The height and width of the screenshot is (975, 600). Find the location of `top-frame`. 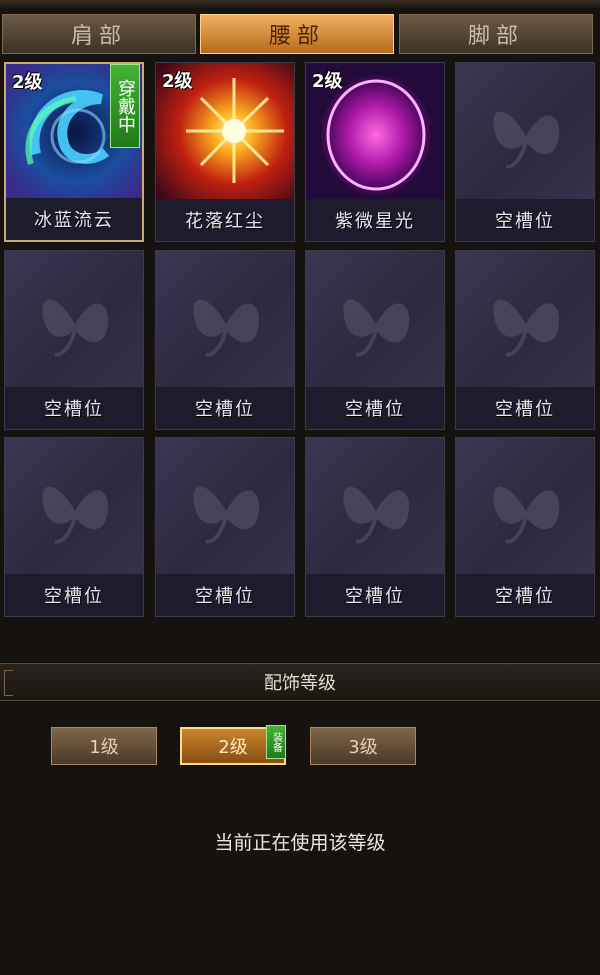

top-frame is located at coordinates (300, 4).